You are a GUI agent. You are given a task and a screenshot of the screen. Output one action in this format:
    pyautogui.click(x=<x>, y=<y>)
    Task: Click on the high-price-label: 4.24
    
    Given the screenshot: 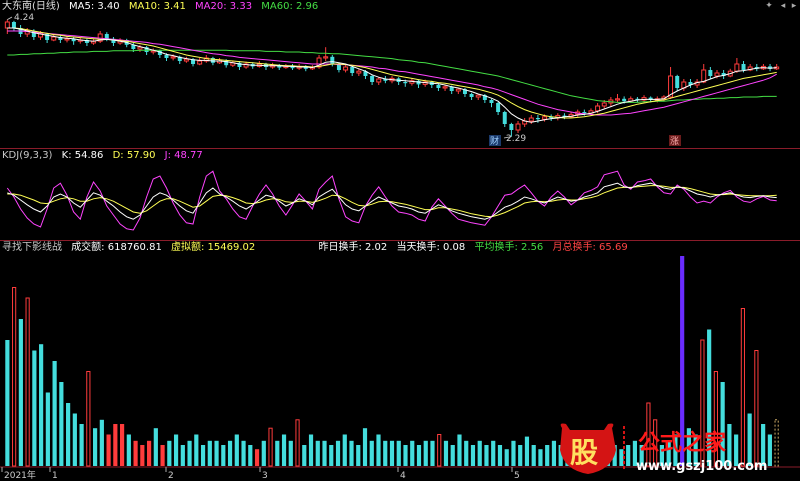 What is the action you would take?
    pyautogui.click(x=24, y=18)
    